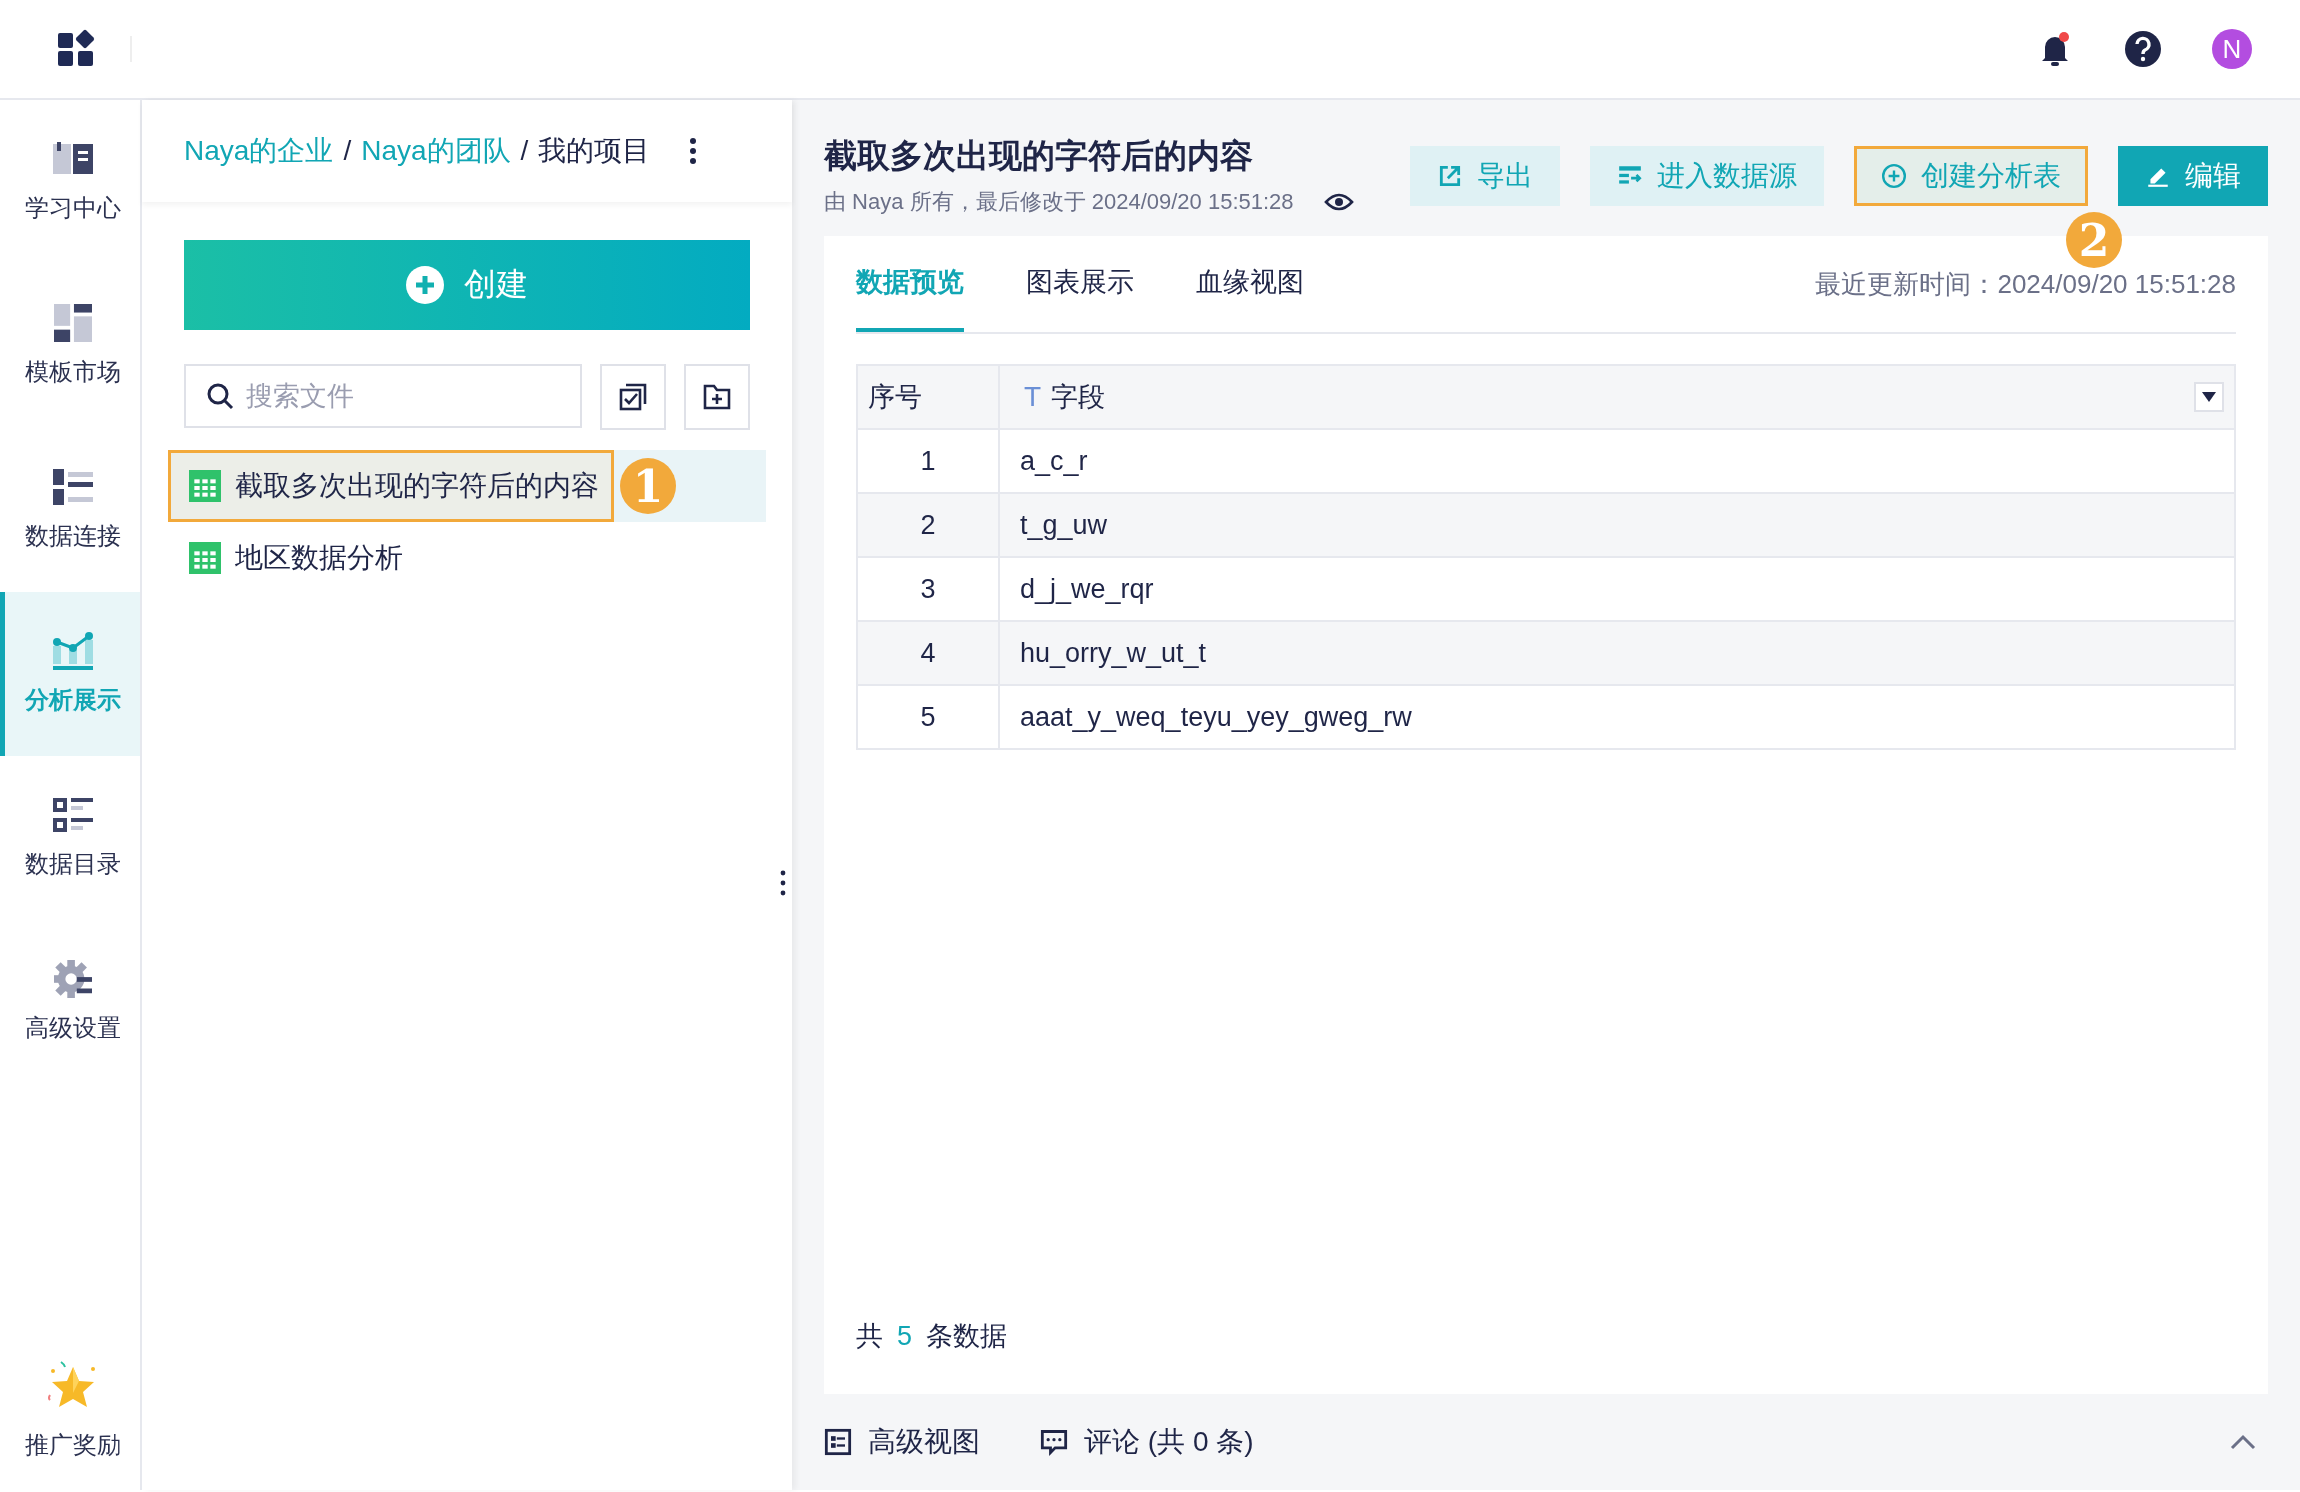 The image size is (2300, 1492). I want to click on search-field: 搜索文件, so click(383, 396).